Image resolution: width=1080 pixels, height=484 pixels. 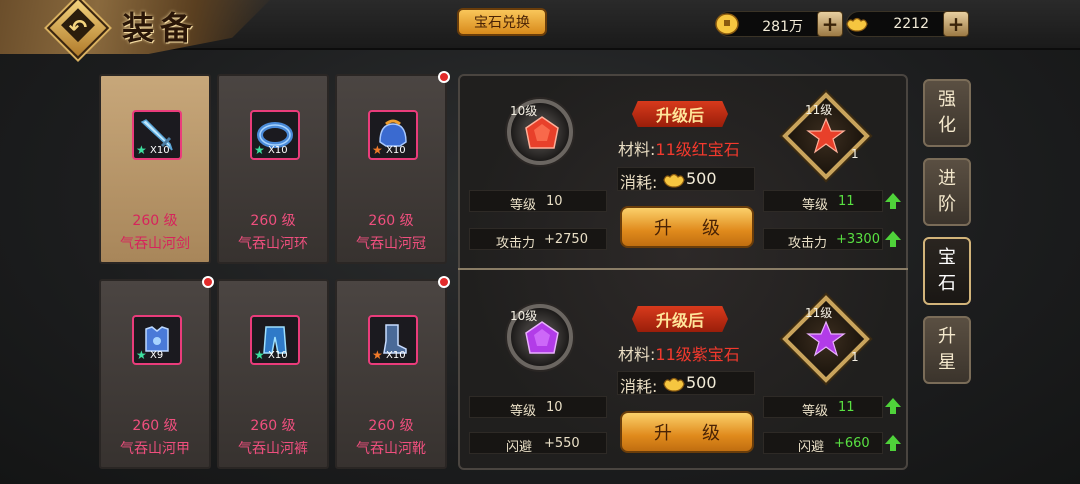 I want to click on material-name: 11级紫宝石, so click(x=697, y=354).